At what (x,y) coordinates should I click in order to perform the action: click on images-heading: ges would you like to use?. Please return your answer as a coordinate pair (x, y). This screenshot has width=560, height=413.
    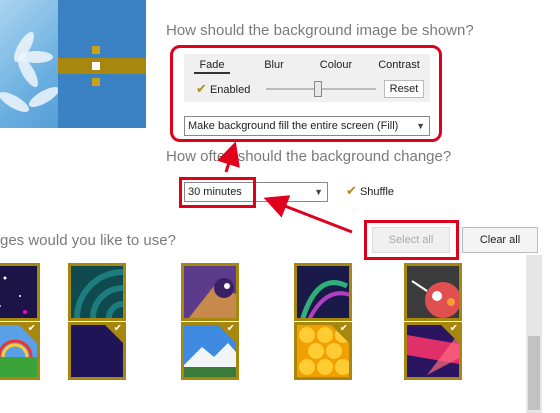
    Looking at the image, I should click on (88, 240).